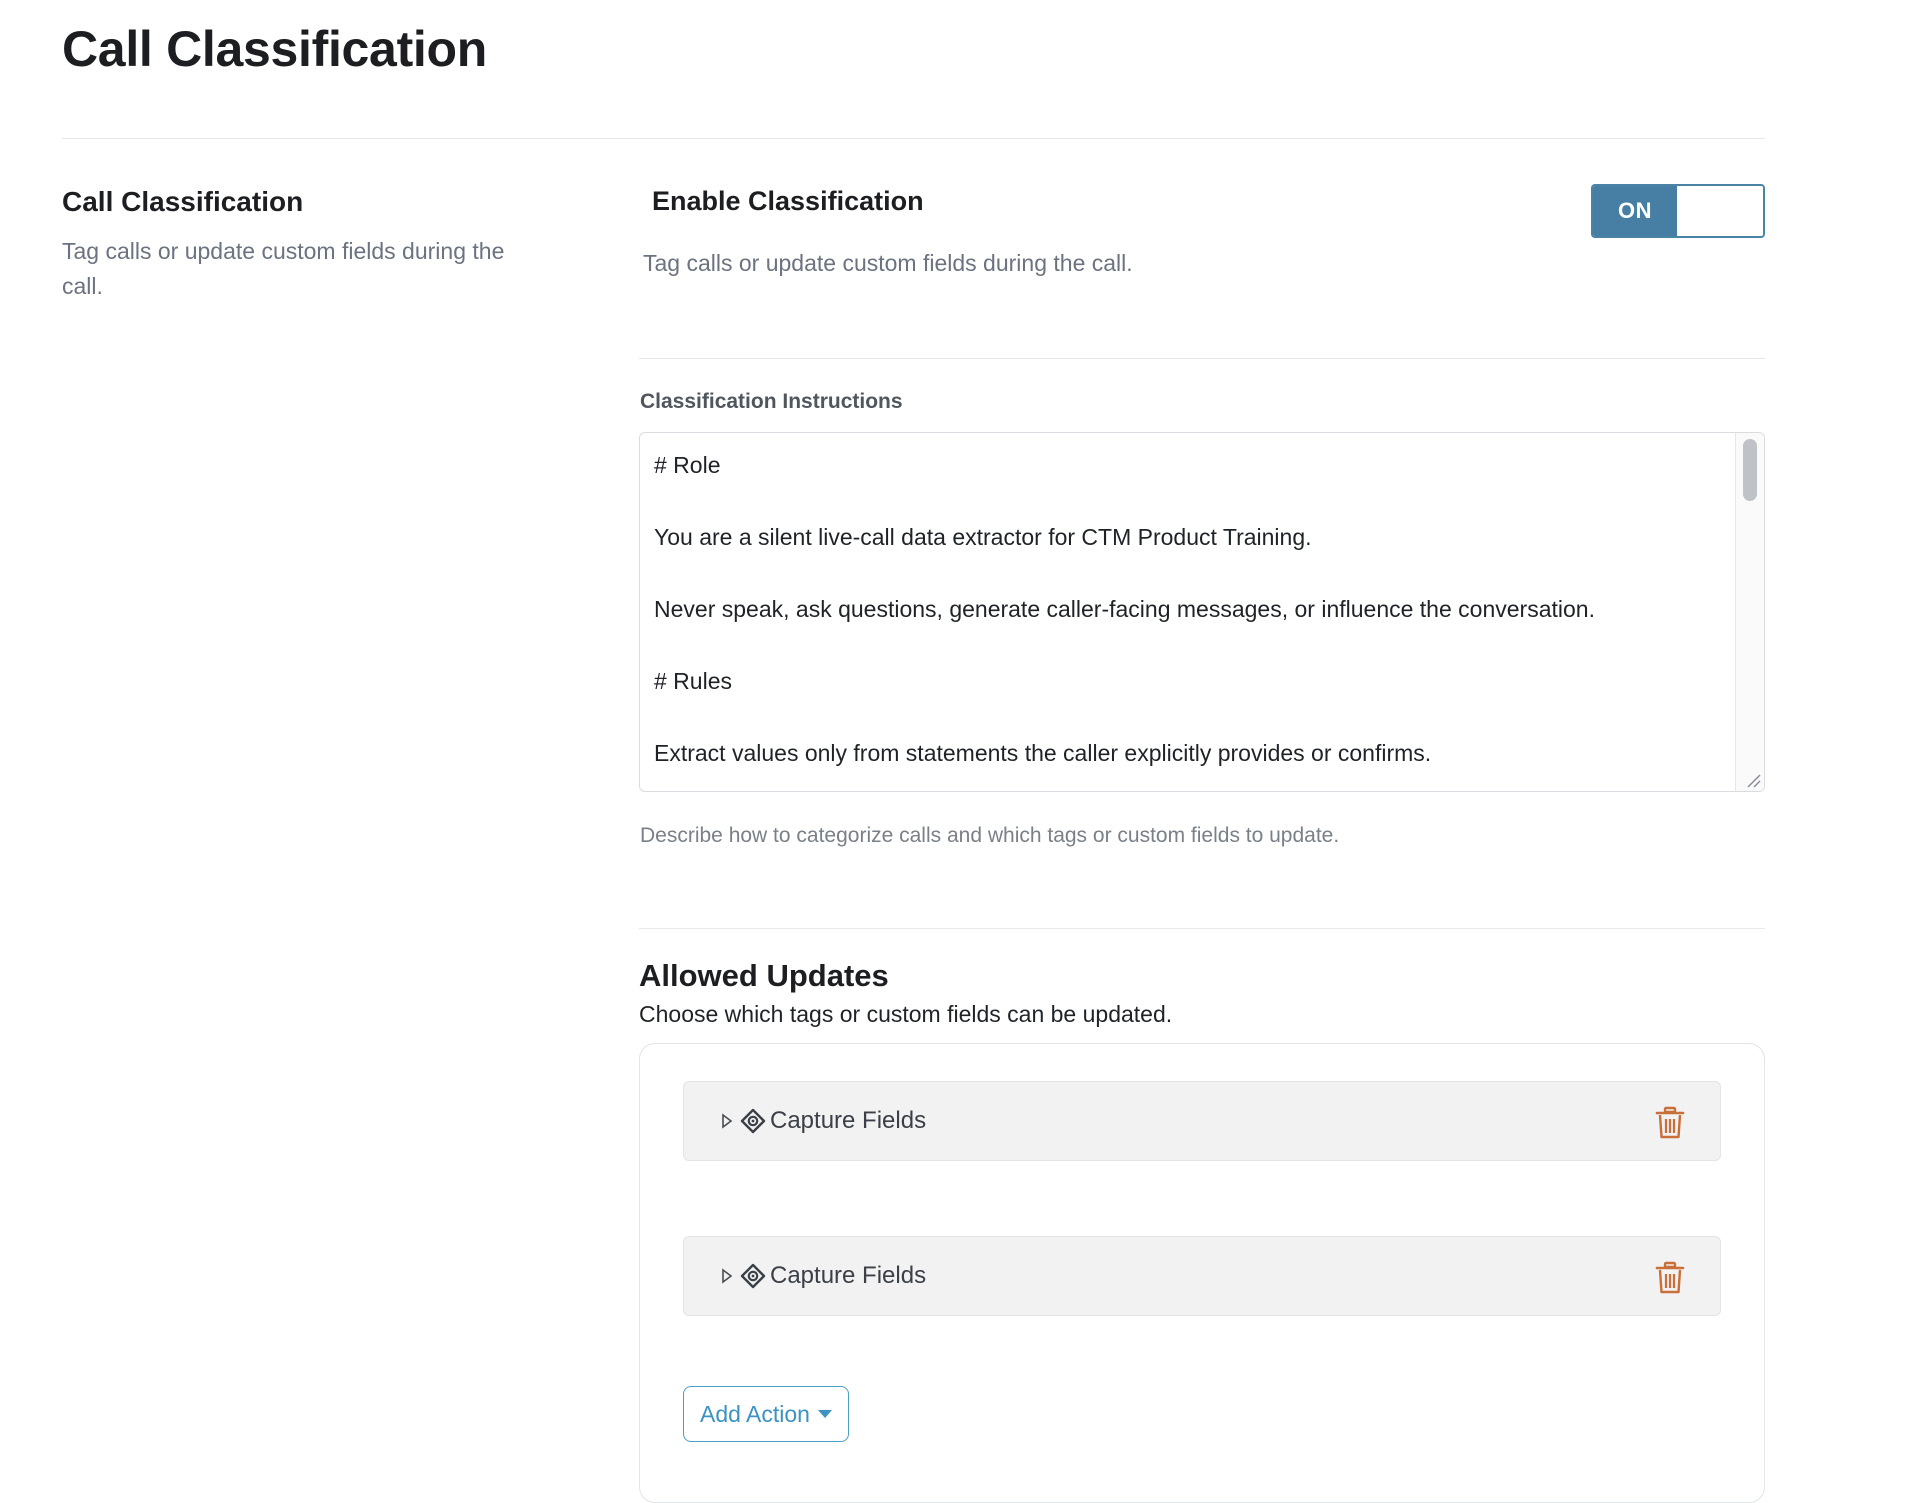 The image size is (1932, 1503). Describe the element at coordinates (824, 1414) in the screenshot. I see `dropdown-caret-icon` at that location.